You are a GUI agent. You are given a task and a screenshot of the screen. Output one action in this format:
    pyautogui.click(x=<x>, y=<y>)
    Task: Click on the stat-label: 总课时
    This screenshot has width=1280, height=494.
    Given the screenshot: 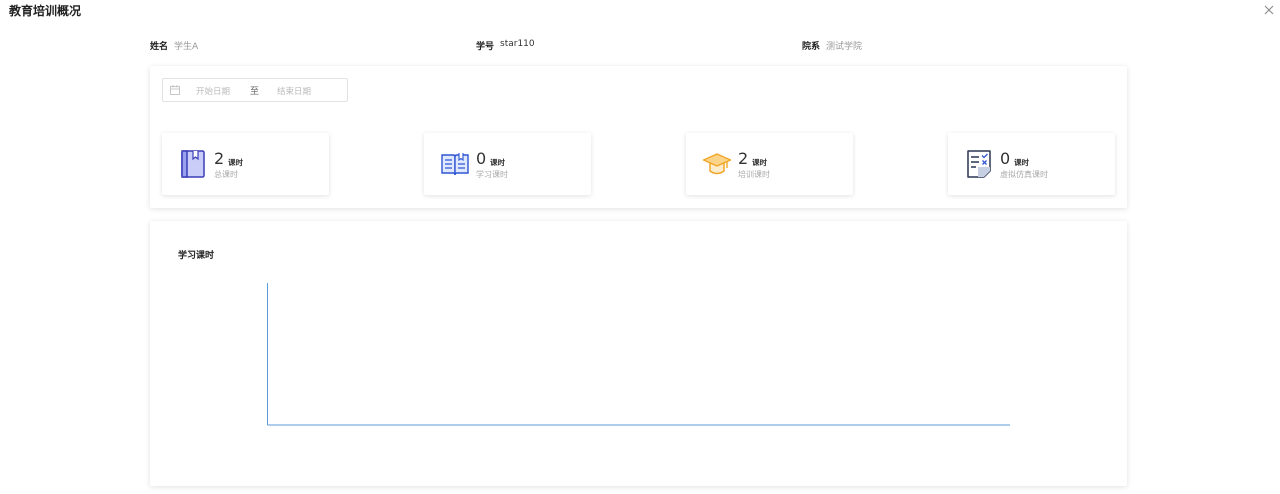 What is the action you would take?
    pyautogui.click(x=226, y=174)
    